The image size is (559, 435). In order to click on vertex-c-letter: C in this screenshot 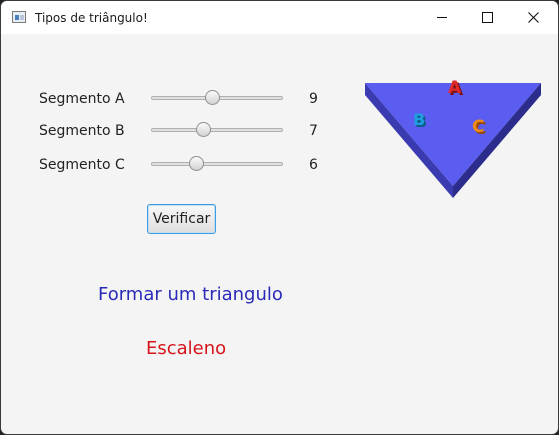, I will do `click(478, 127)`.